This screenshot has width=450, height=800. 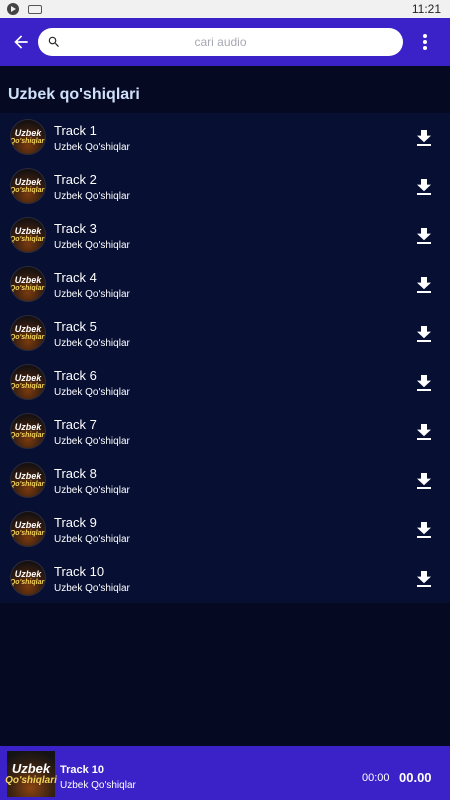 What do you see at coordinates (225, 186) in the screenshot?
I see `track-row: Uzbek Qo'shiqlari Track 2 Uzbek Qo'shiqlar` at bounding box center [225, 186].